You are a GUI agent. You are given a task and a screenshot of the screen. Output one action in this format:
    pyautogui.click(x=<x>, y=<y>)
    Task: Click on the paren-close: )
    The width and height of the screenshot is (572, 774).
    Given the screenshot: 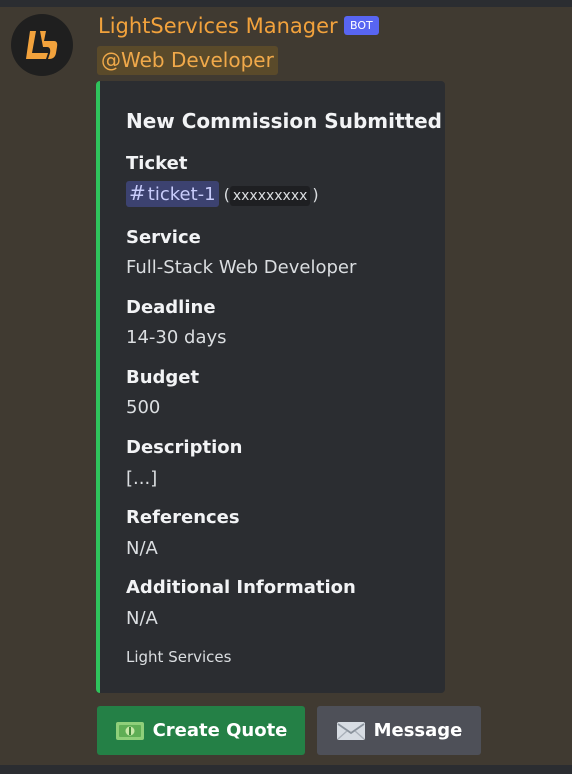 What is the action you would take?
    pyautogui.click(x=315, y=194)
    